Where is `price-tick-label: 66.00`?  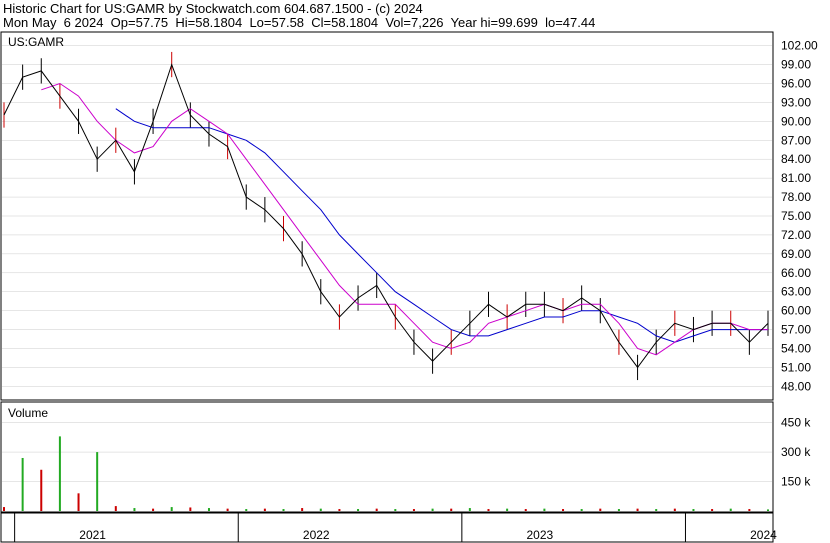 price-tick-label: 66.00 is located at coordinates (796, 273).